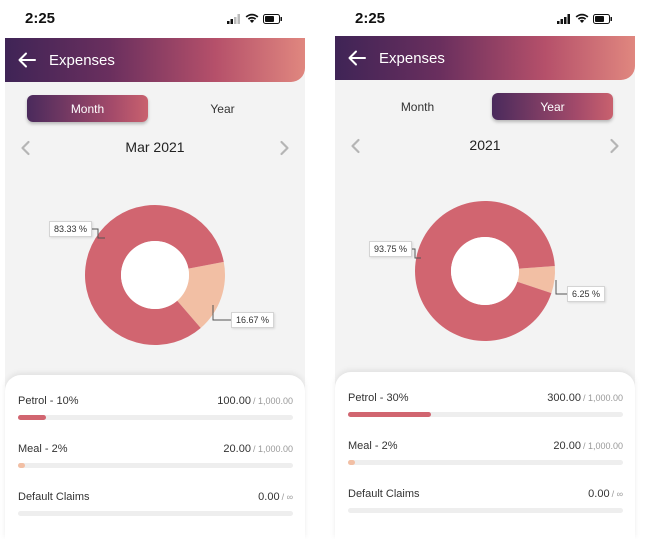 The height and width of the screenshot is (539, 645). I want to click on chart-label-meal: 6.25 %, so click(586, 294).